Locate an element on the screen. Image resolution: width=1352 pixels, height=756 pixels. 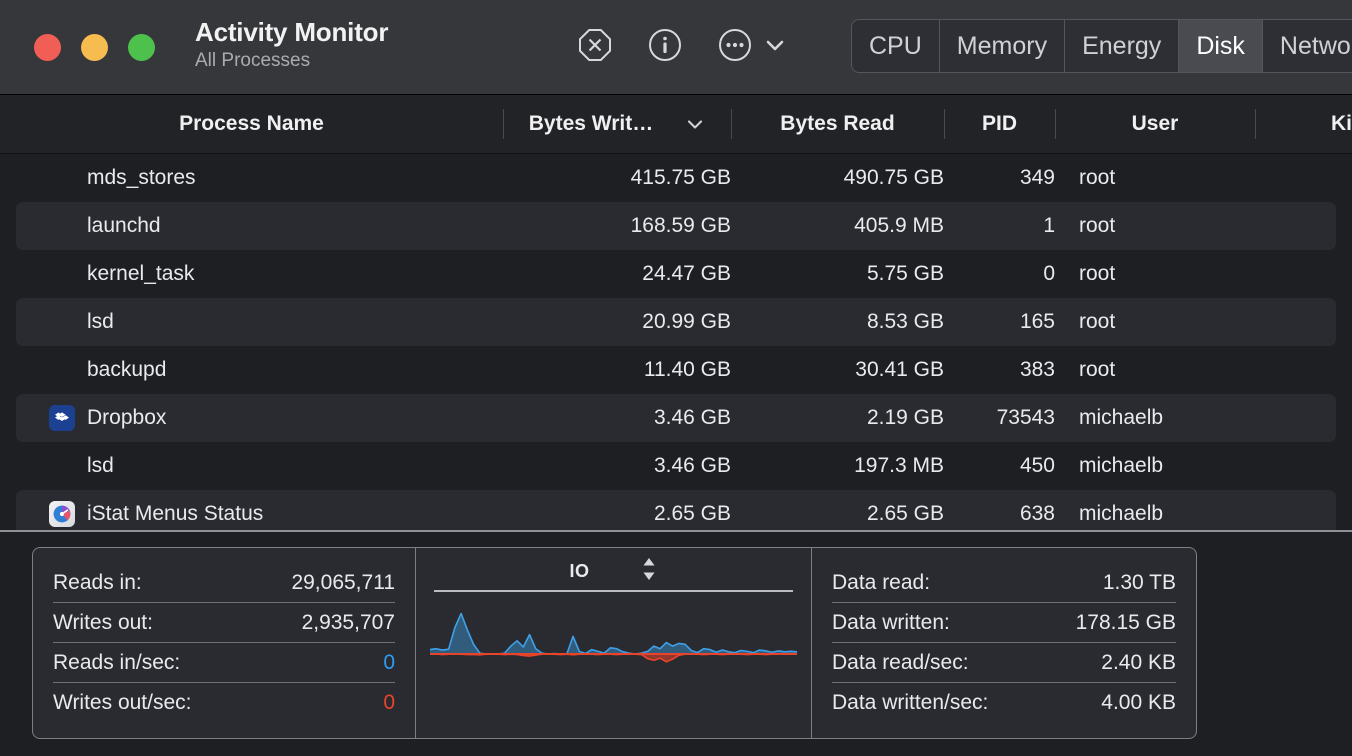
table-row: Dropbox 3.46 GB 2.19 GB 73543 michaelb is located at coordinates (676, 418).